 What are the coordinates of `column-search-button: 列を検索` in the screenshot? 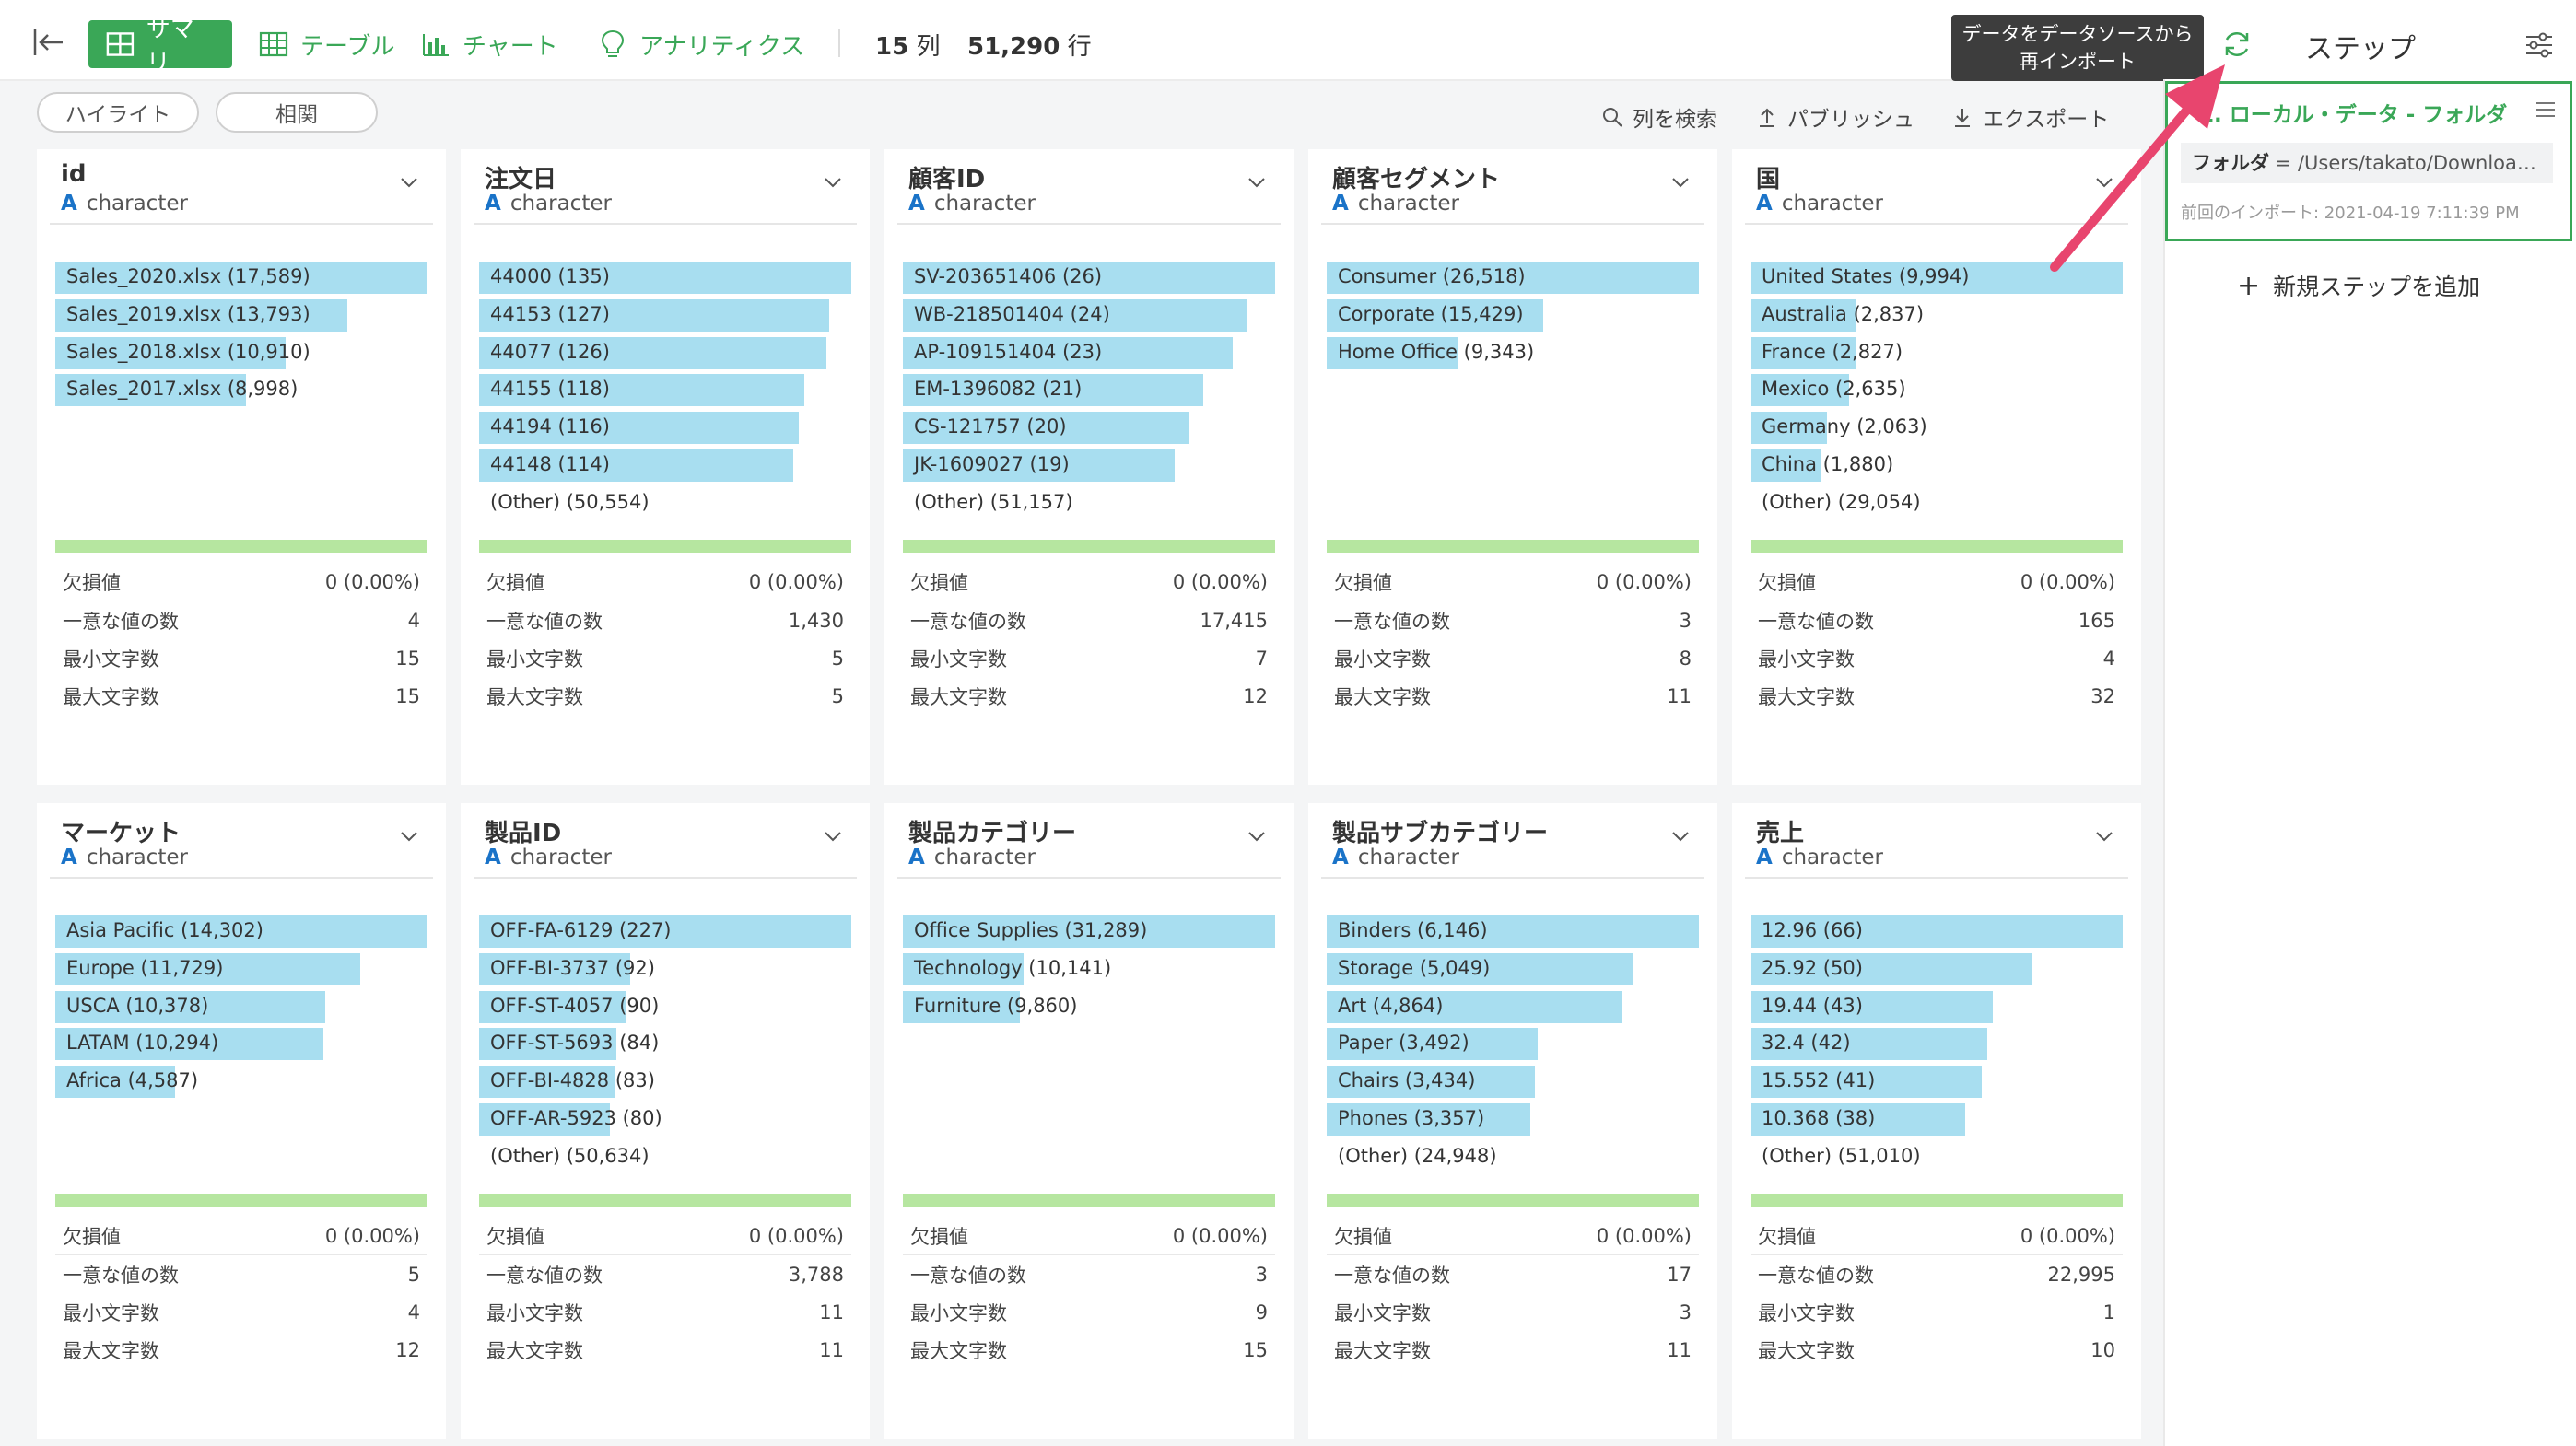 It's located at (1659, 117).